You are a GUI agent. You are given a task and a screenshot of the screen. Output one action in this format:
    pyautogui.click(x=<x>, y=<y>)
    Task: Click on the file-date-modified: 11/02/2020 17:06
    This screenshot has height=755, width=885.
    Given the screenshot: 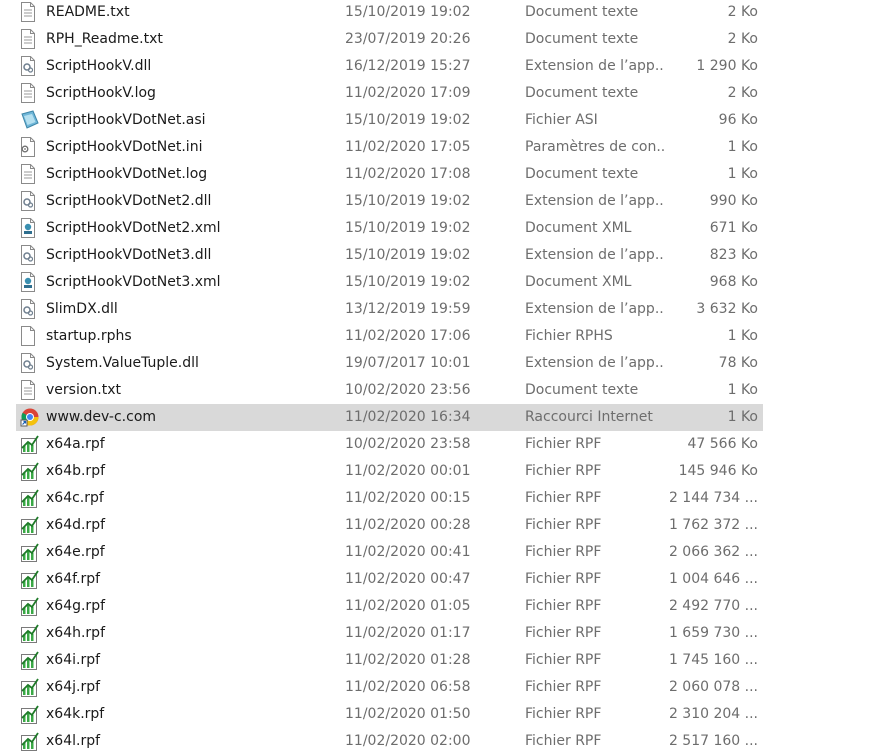 What is the action you would take?
    pyautogui.click(x=408, y=336)
    